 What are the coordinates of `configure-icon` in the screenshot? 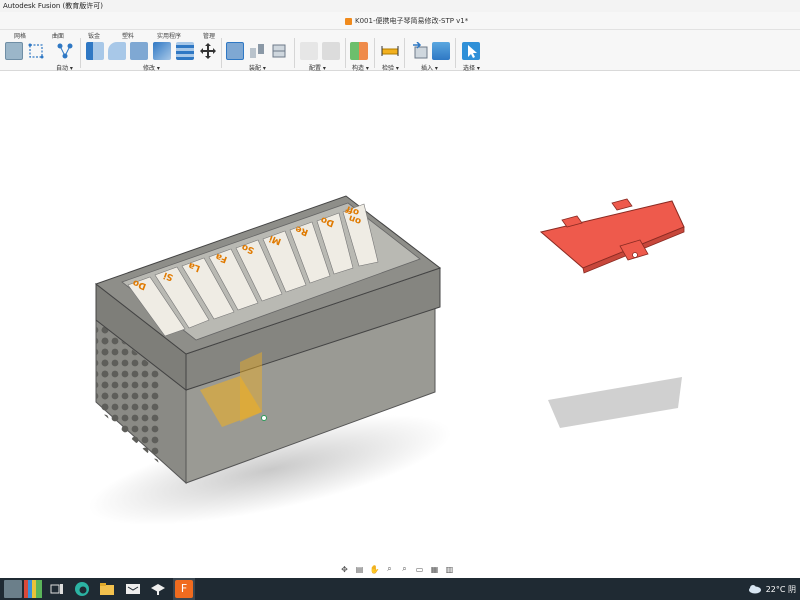 It's located at (309, 51).